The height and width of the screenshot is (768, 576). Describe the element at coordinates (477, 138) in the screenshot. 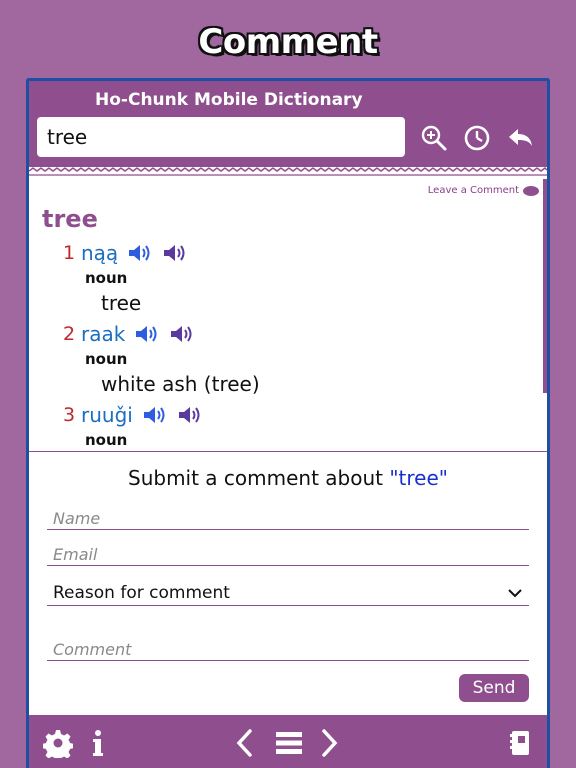

I see `history-icon` at that location.